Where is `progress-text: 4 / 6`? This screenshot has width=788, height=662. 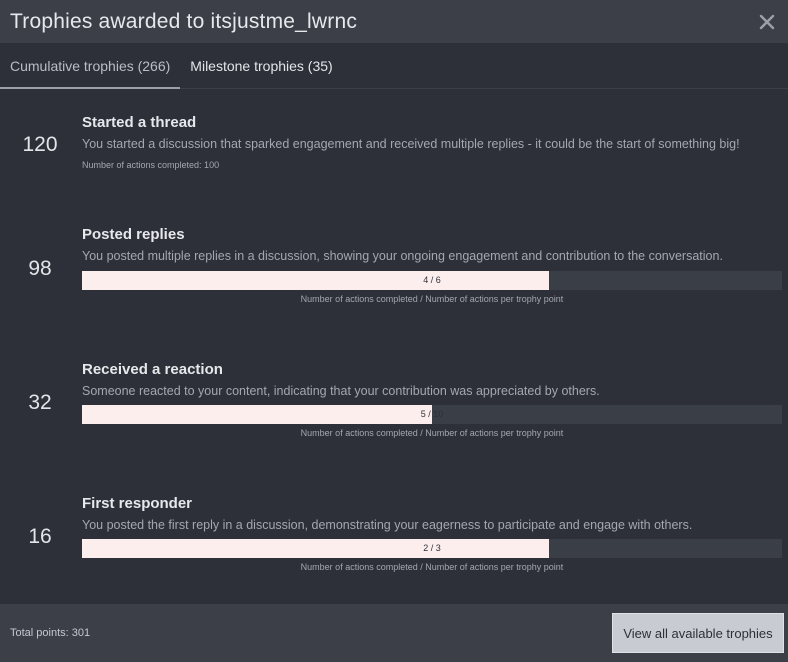
progress-text: 4 / 6 is located at coordinates (432, 280).